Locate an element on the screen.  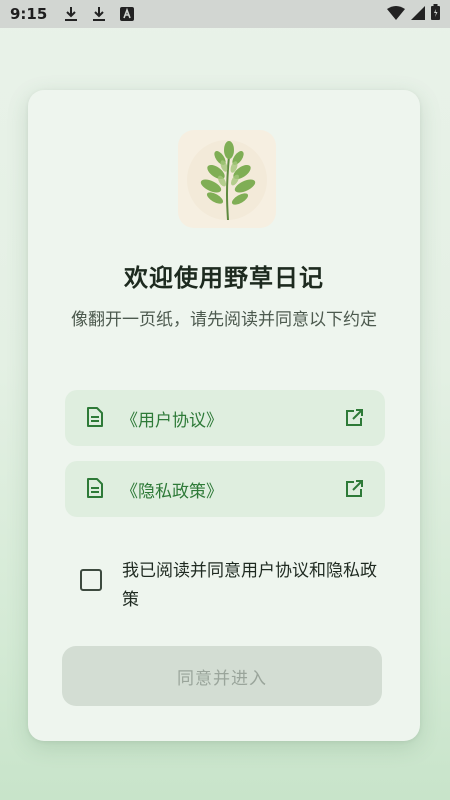
status-bar: 9:15 is located at coordinates (225, 14).